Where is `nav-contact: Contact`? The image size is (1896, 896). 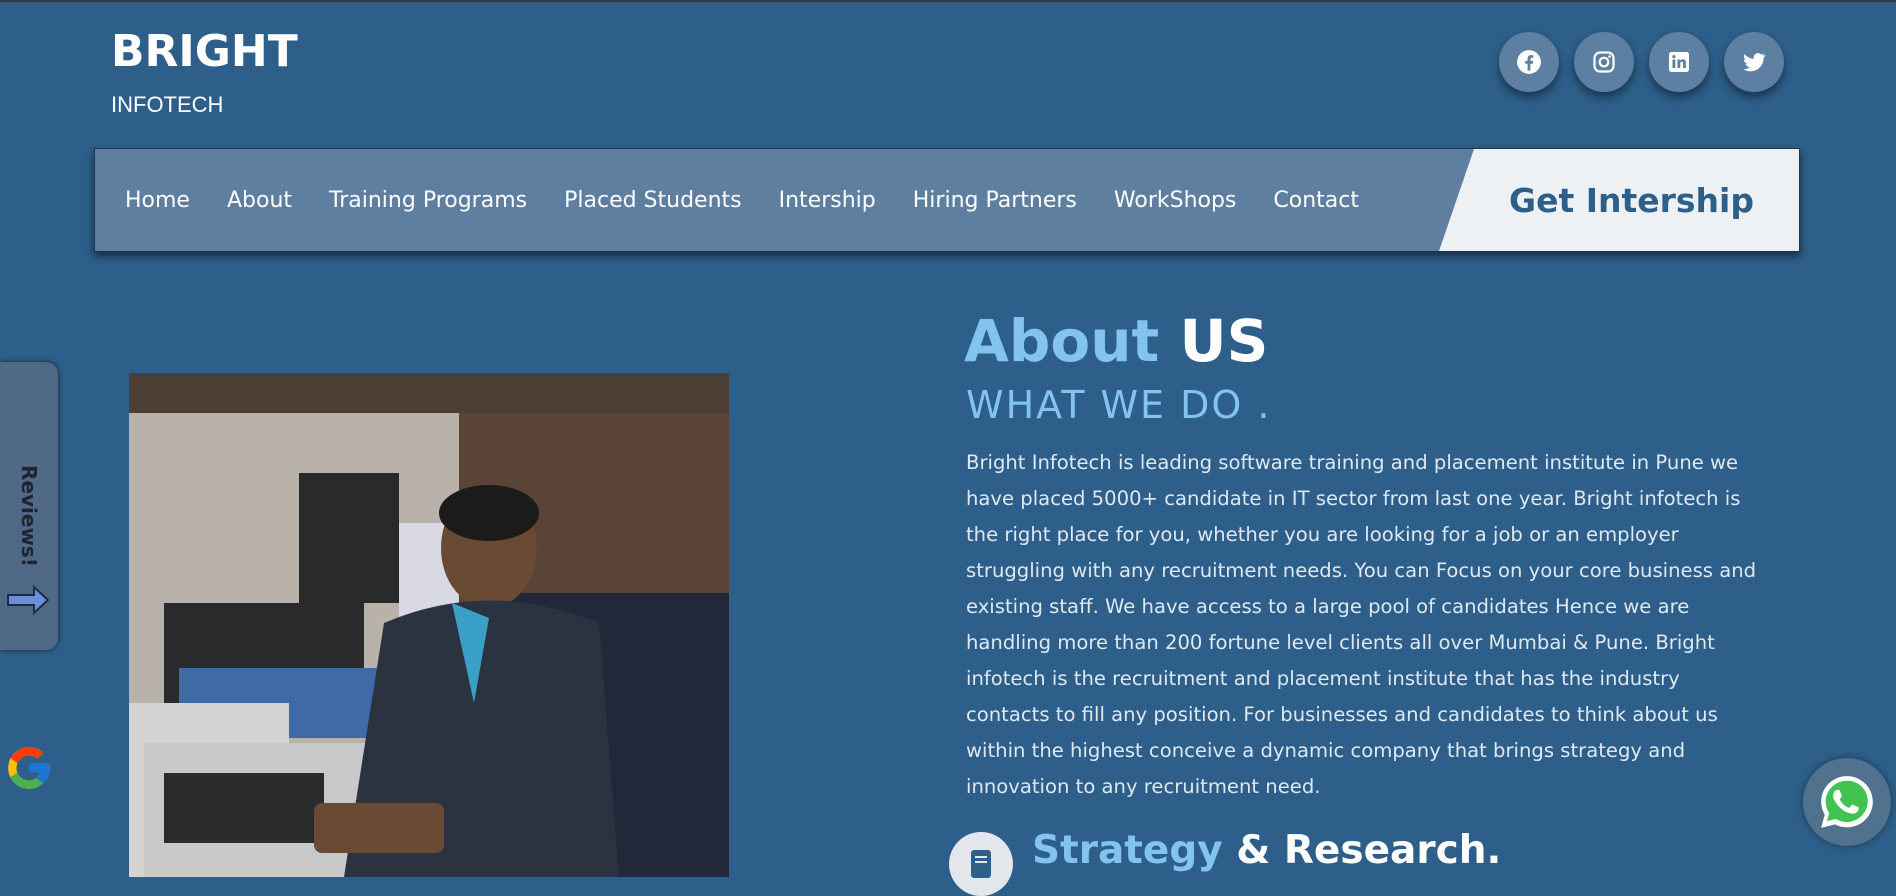 nav-contact: Contact is located at coordinates (1316, 200).